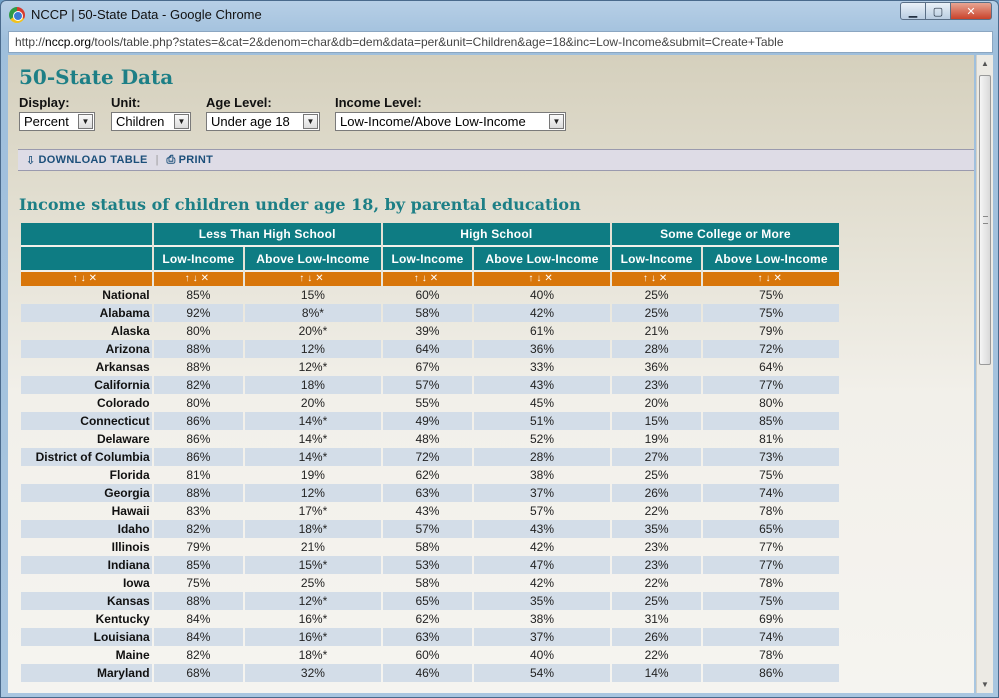  What do you see at coordinates (86, 235) in the screenshot?
I see `header-blank` at bounding box center [86, 235].